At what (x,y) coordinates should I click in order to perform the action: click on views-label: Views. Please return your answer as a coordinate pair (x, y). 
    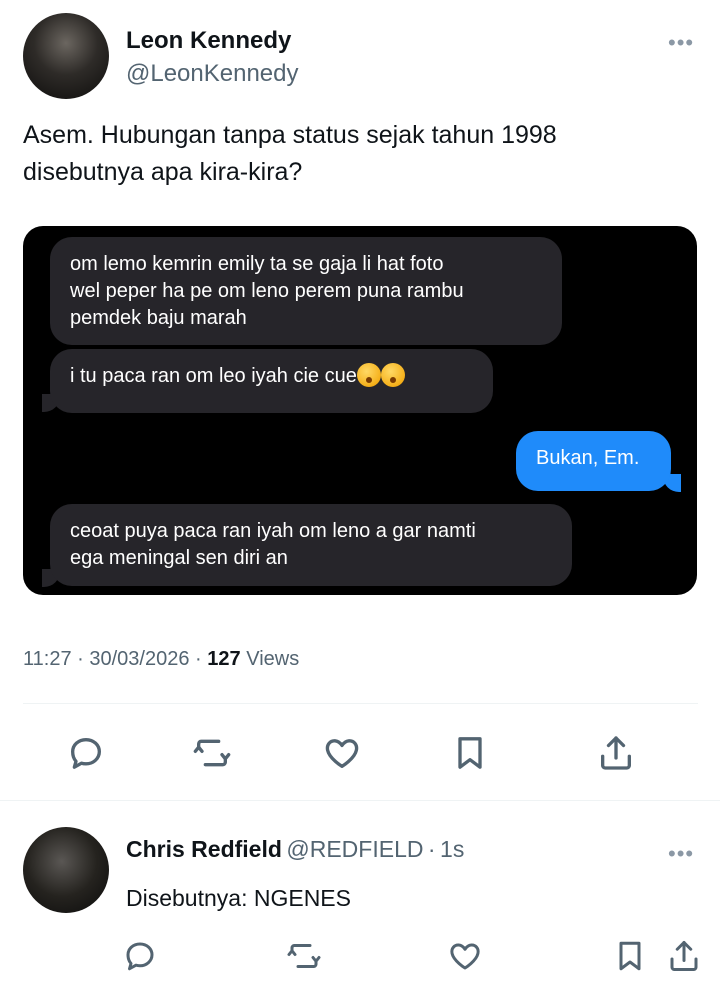
    Looking at the image, I should click on (273, 659).